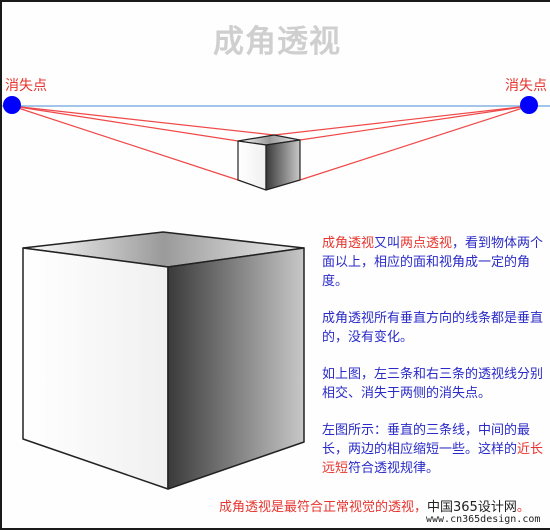 The height and width of the screenshot is (530, 550). I want to click on description-paragraph-3: 如上图，左三条和右三条的透视线分别相交、消失于两侧的消失点。, so click(433, 384).